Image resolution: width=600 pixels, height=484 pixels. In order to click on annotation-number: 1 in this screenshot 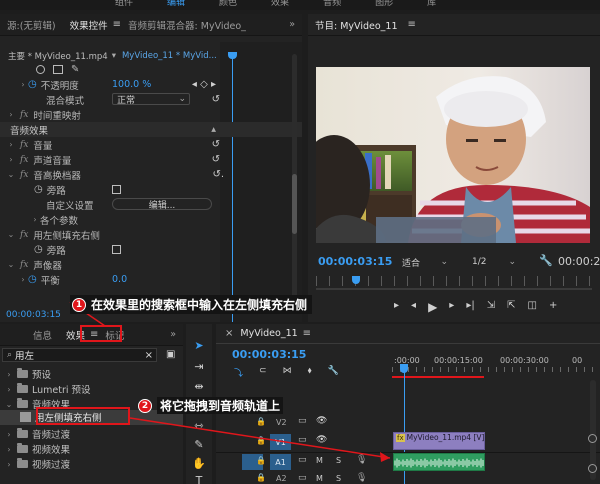, I will do `click(79, 304)`.